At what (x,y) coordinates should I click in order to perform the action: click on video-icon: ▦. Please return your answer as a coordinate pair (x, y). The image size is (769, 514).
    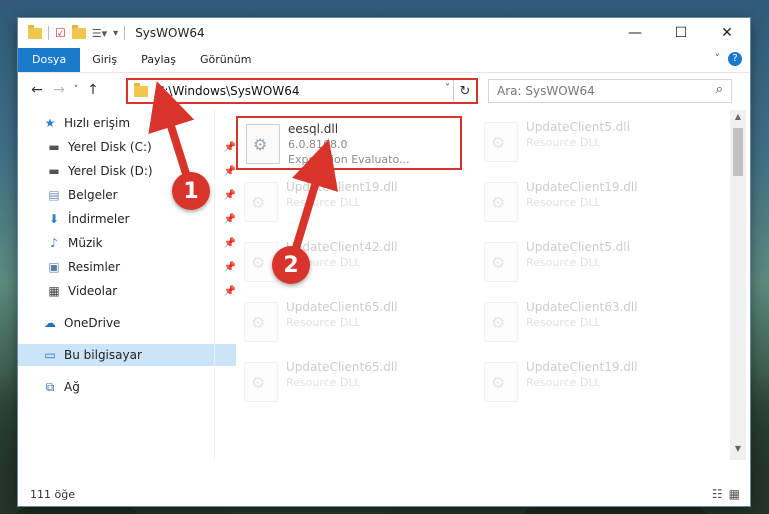
    Looking at the image, I should click on (54, 291).